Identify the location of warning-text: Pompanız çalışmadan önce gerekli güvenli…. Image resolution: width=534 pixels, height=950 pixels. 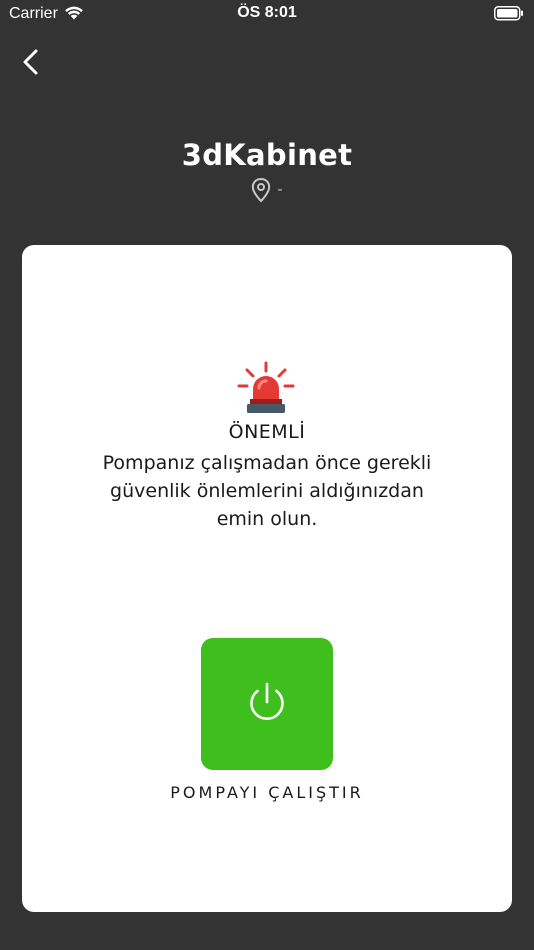
(267, 491).